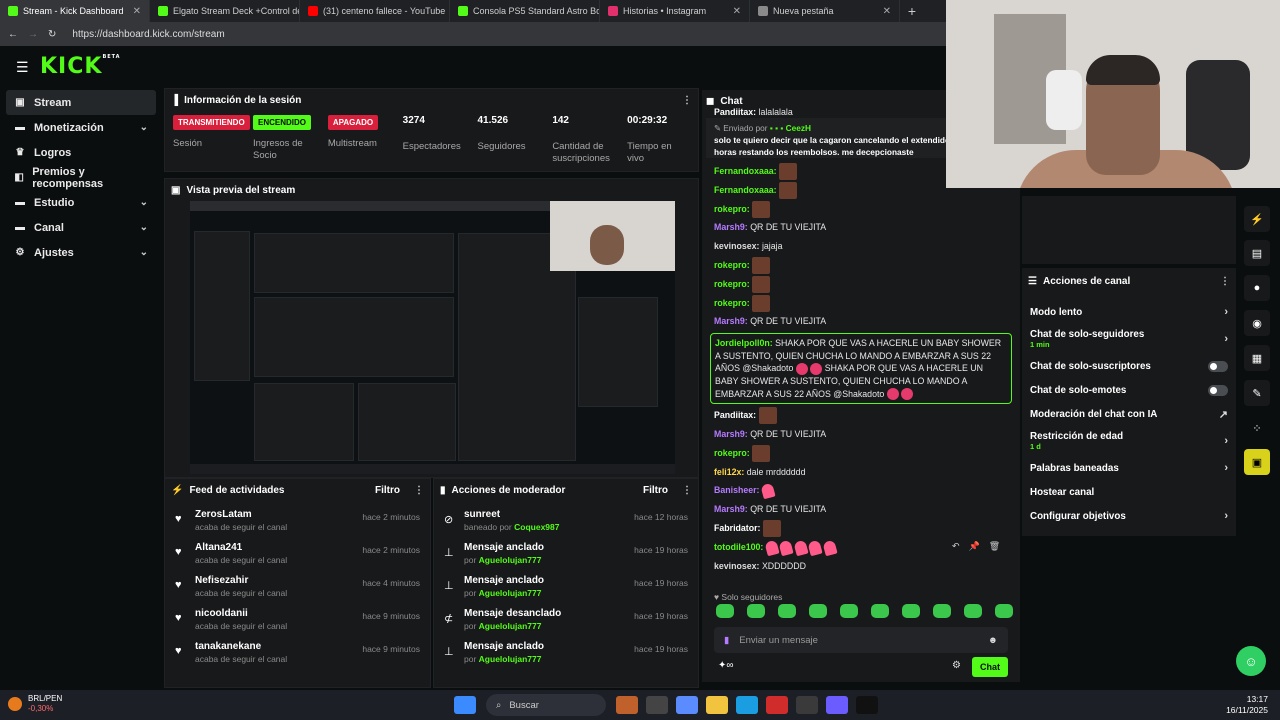 This screenshot has width=1280, height=720. What do you see at coordinates (777, 705) in the screenshot?
I see `mail-icon` at bounding box center [777, 705].